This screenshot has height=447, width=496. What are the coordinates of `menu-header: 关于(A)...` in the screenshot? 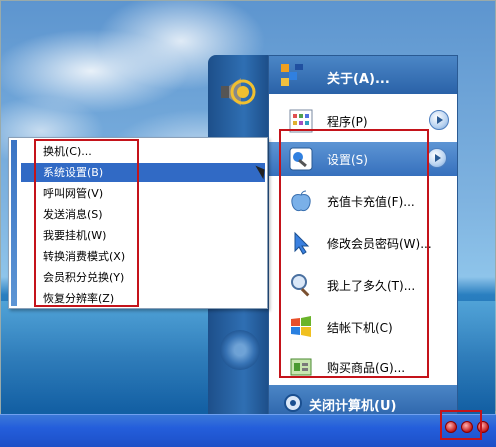 It's located at (363, 75).